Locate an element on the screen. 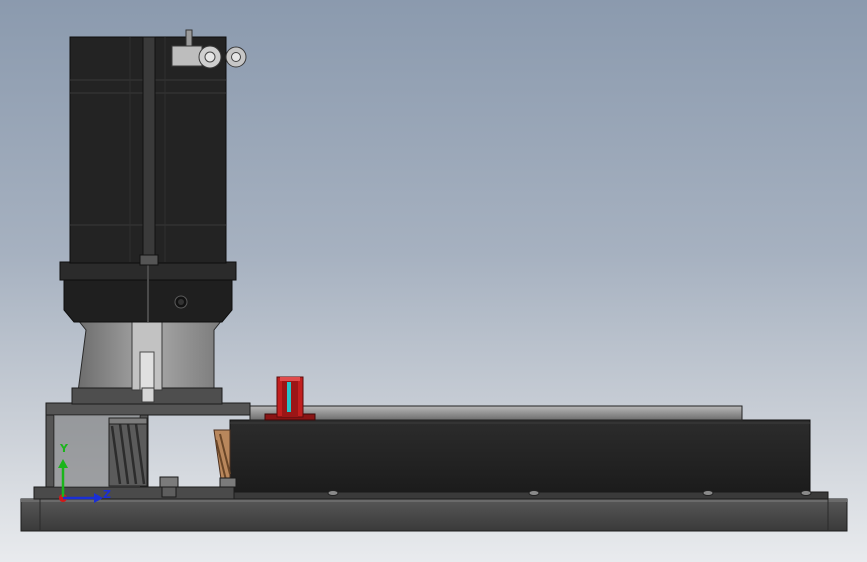 The image size is (867, 562). rotary-table-body is located at coordinates (520, 459).